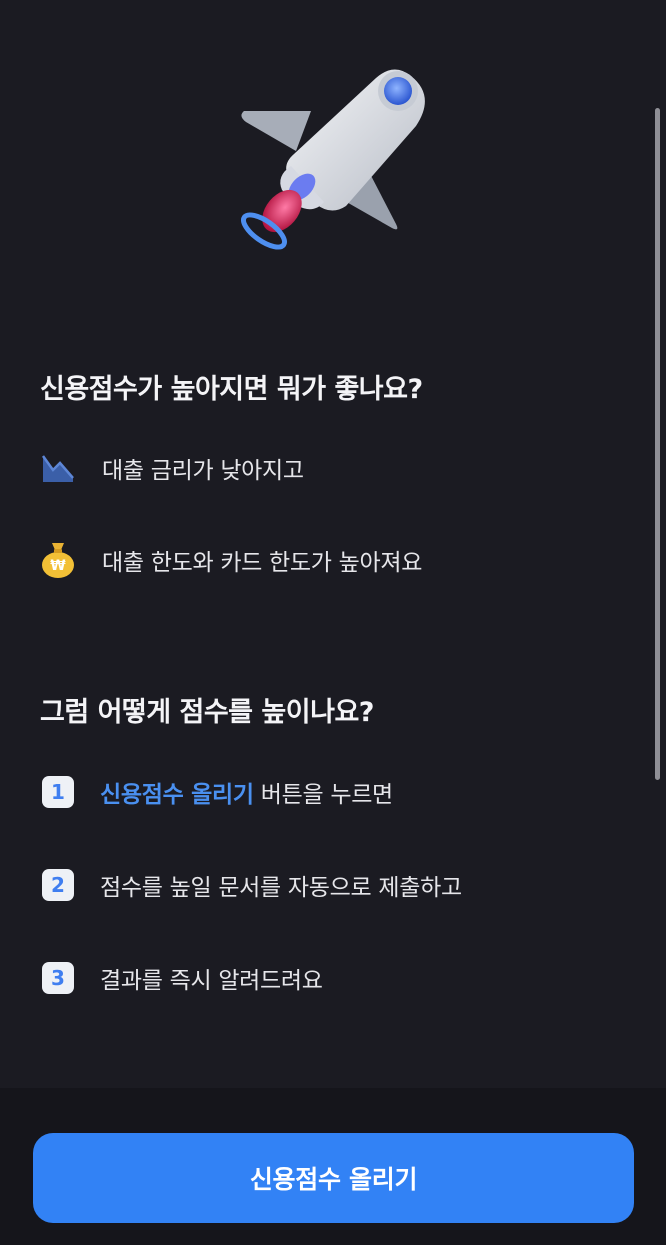  I want to click on step-item: 1 신용점수 올리기 버튼을 누르면, so click(216, 792).